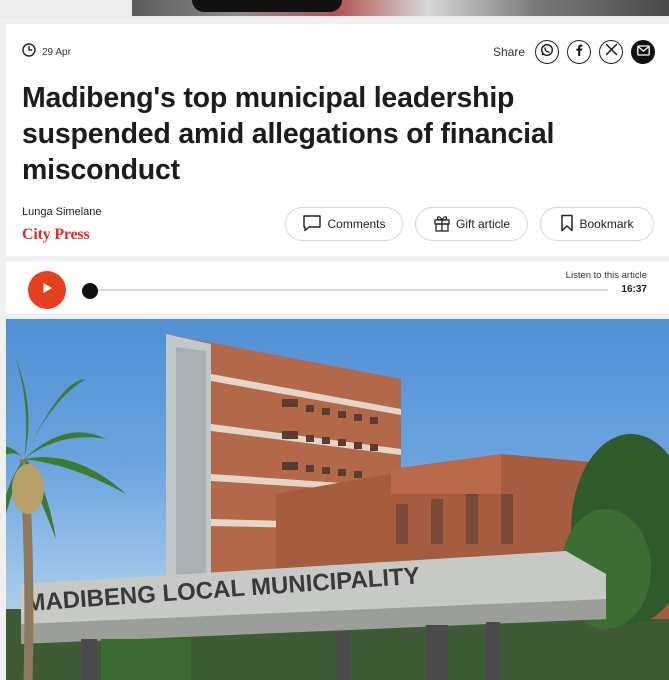 This screenshot has height=680, width=669. Describe the element at coordinates (337, 288) in the screenshot. I see `audio-player: Listen to this article 16:37` at that location.